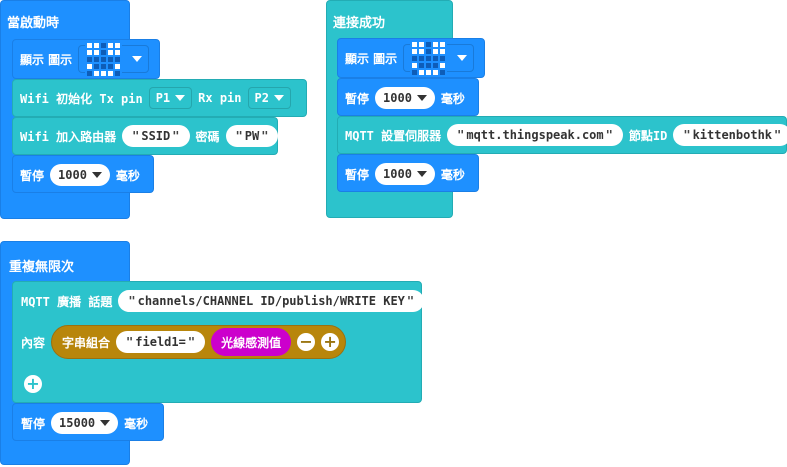  I want to click on forever-header: 重複無限次, so click(42, 267).